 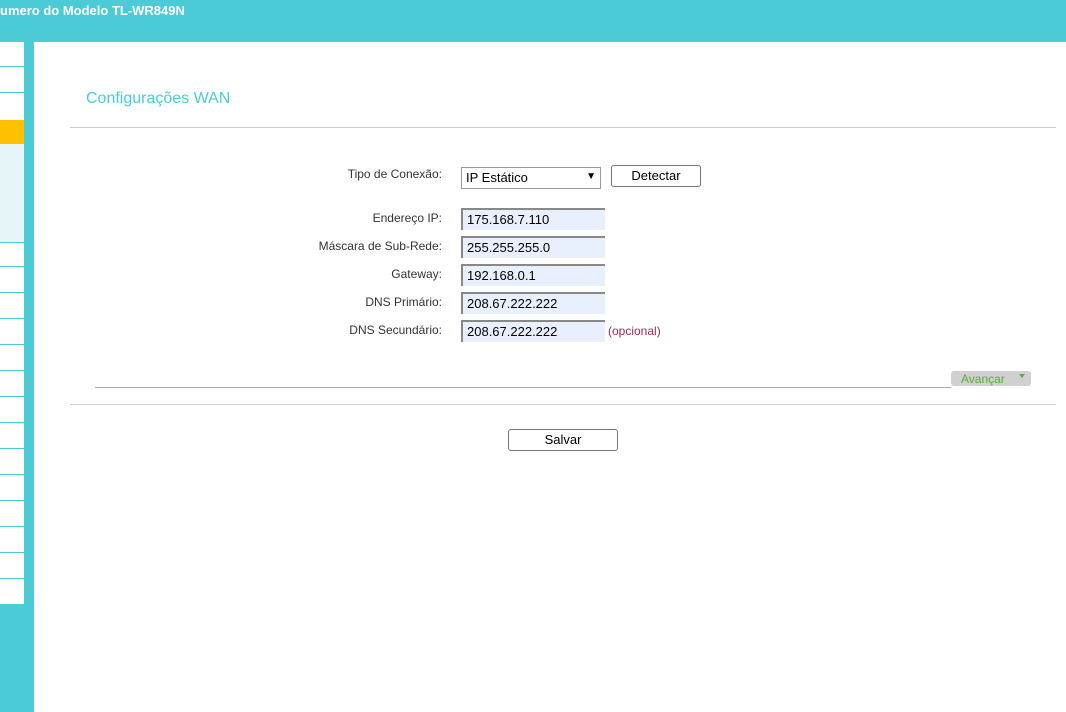 What do you see at coordinates (158, 98) in the screenshot?
I see `page-title: Configurações WAN` at bounding box center [158, 98].